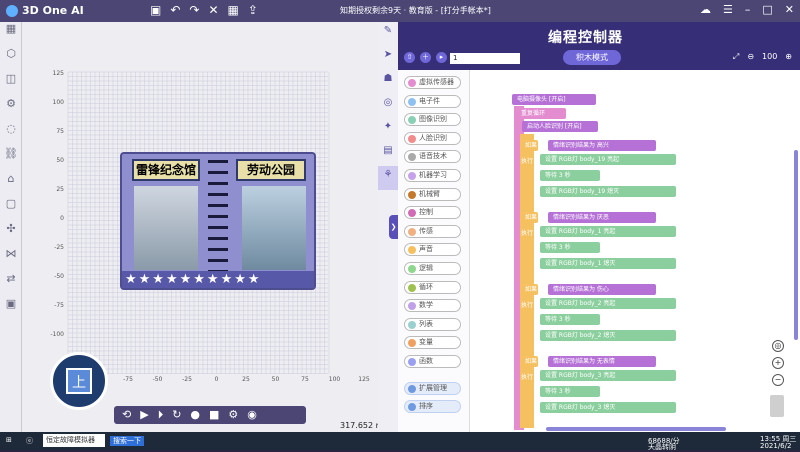 The height and width of the screenshot is (452, 800). I want to click on loop-block: 重复循环, so click(541, 113).